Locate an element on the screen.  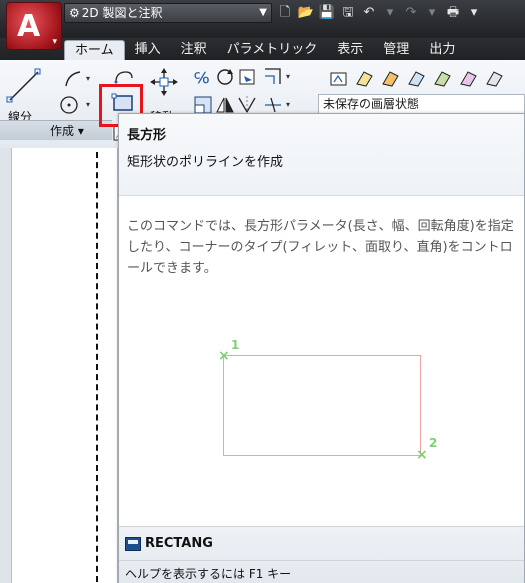
circle-icon is located at coordinates (69, 105).